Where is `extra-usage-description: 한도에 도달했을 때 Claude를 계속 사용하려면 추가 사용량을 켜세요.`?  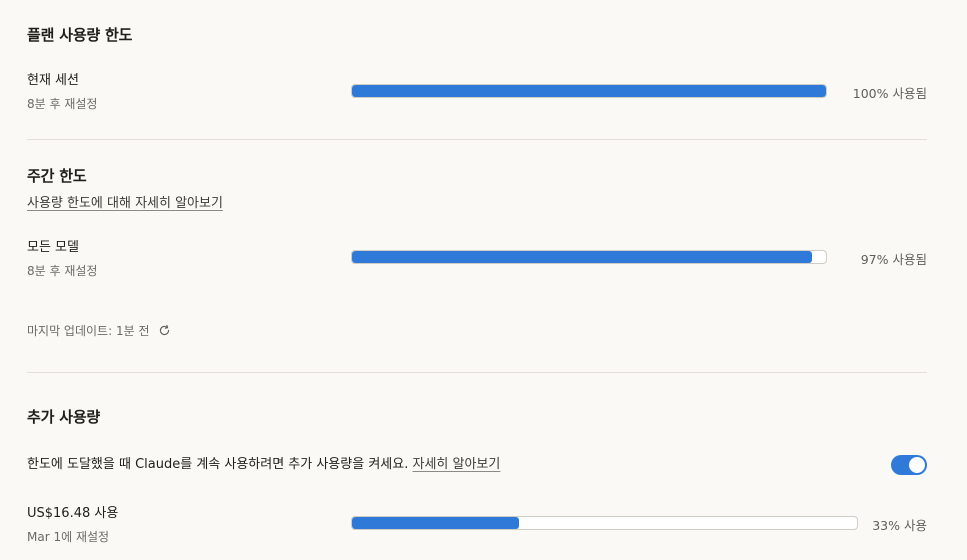 extra-usage-description: 한도에 도달했을 때 Claude를 계속 사용하려면 추가 사용량을 켜세요. is located at coordinates (218, 464).